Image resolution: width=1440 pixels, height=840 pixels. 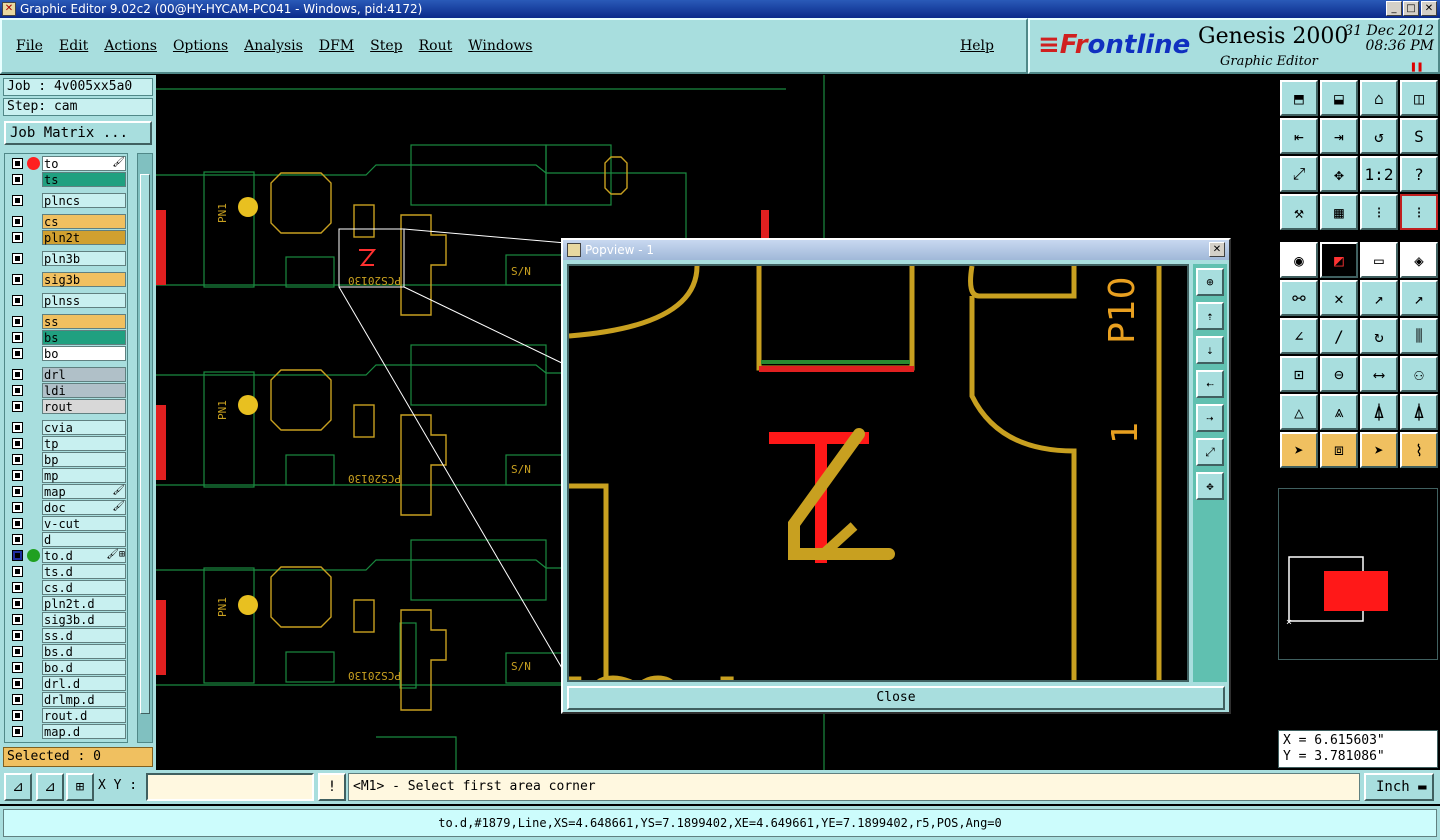 I want to click on layer-name: bs.d, so click(x=84, y=651).